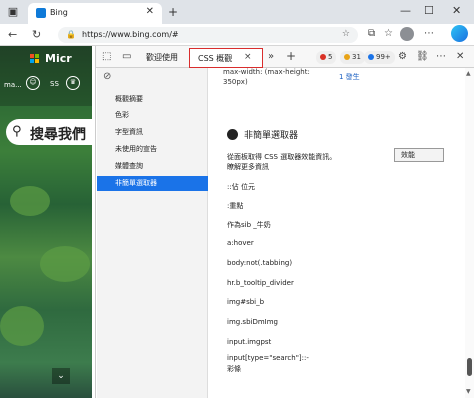  Describe the element at coordinates (36, 34) in the screenshot. I see `refresh-icon: ↻` at that location.